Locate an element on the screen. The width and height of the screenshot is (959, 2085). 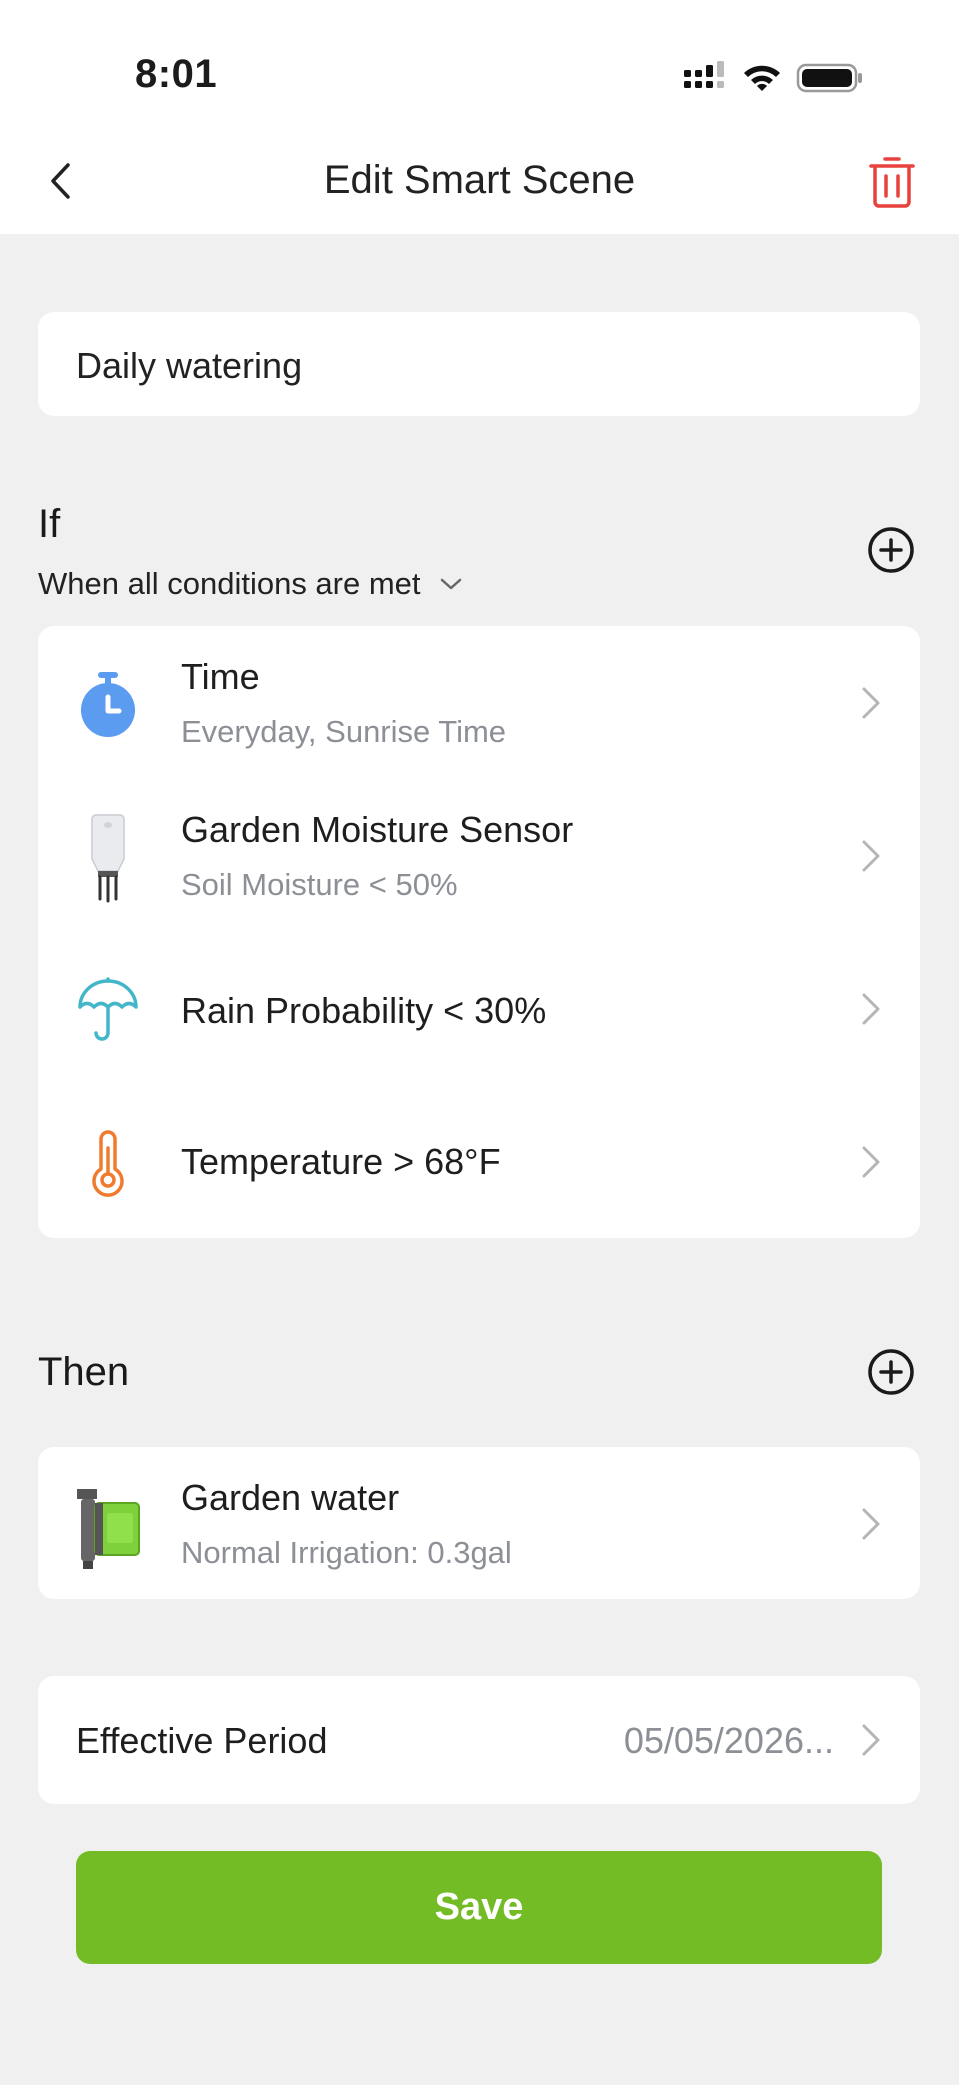
condition-title: Time is located at coordinates (220, 676).